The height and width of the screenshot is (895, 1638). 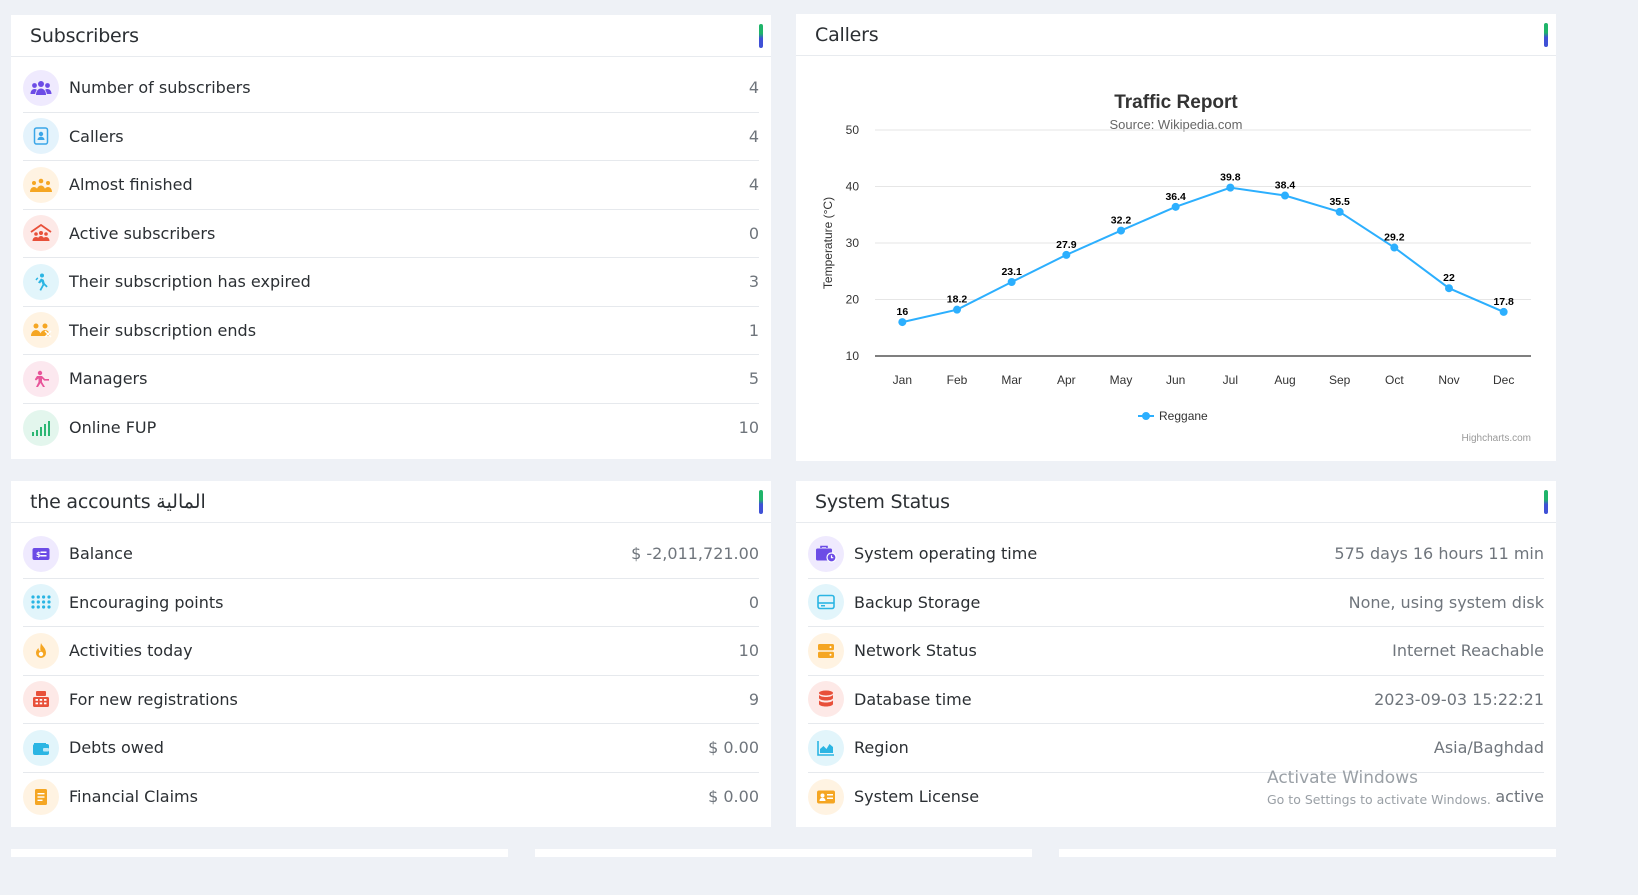 I want to click on x-tick-label: Jan, so click(x=902, y=380).